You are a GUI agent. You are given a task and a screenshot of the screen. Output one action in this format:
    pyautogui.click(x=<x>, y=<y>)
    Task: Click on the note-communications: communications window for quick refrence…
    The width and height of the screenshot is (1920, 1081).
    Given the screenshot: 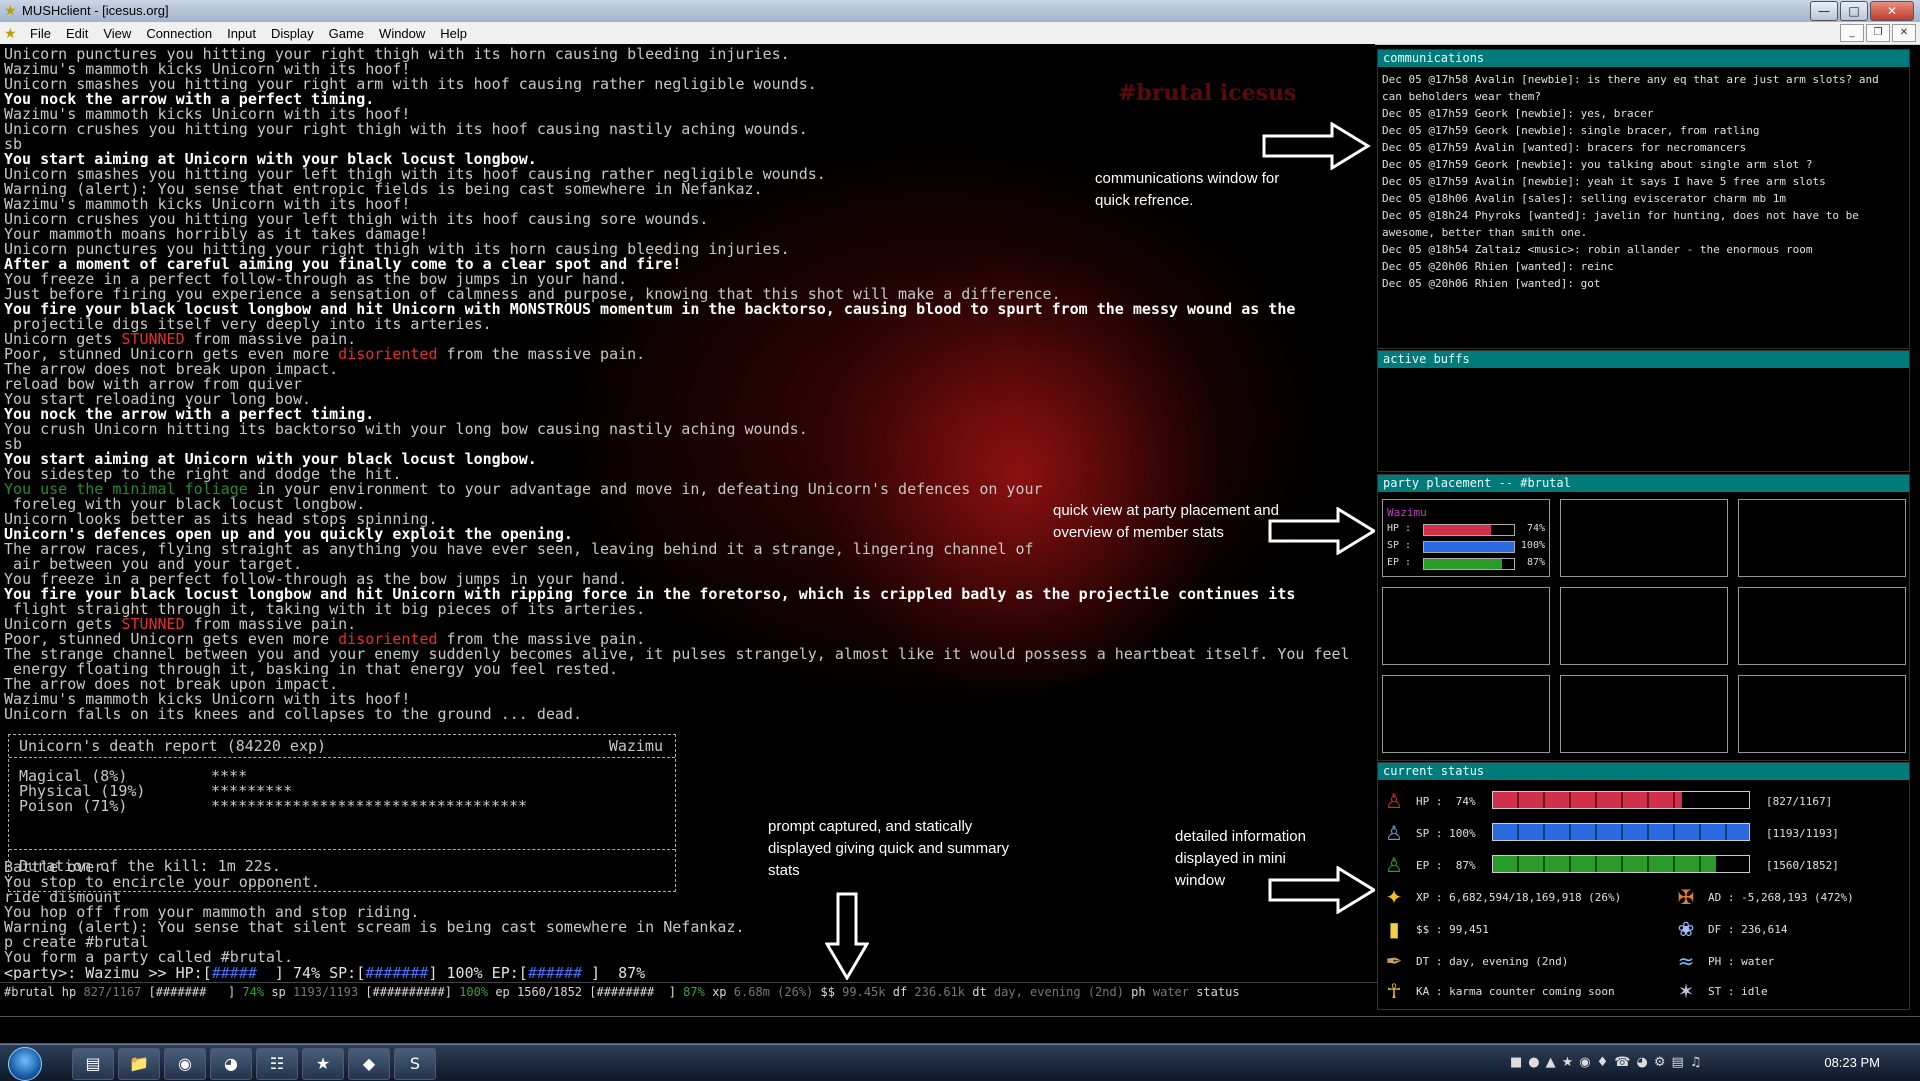 What is the action you would take?
    pyautogui.click(x=1187, y=189)
    